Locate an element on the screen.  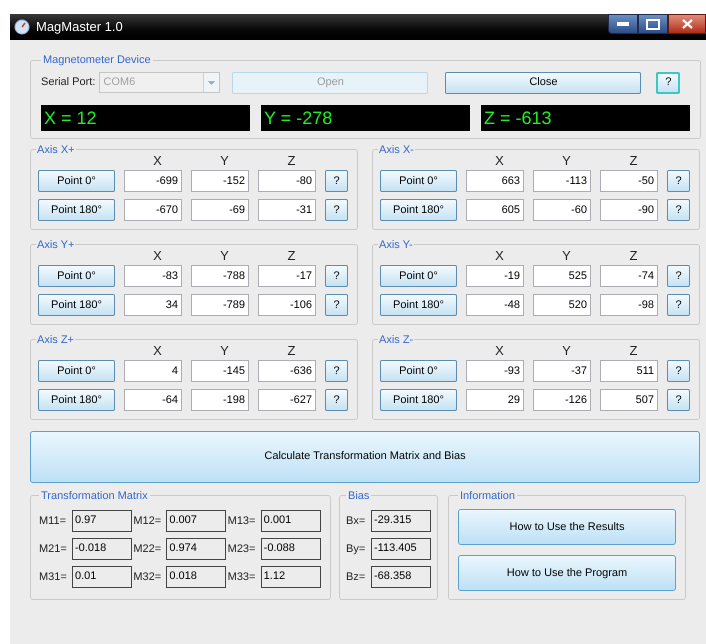
calculate-button: Calculate Transformation Matrix and Bias is located at coordinates (365, 456).